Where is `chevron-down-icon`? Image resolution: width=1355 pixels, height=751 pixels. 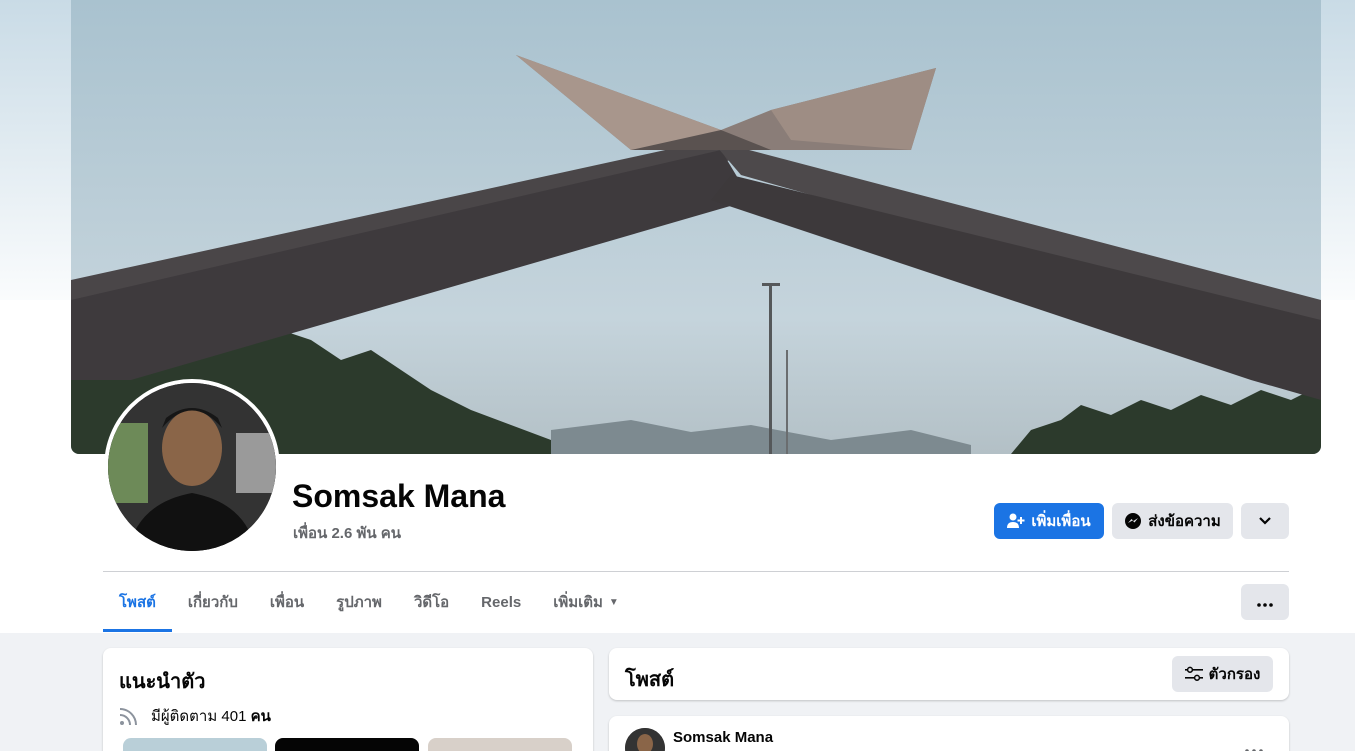 chevron-down-icon is located at coordinates (1265, 521).